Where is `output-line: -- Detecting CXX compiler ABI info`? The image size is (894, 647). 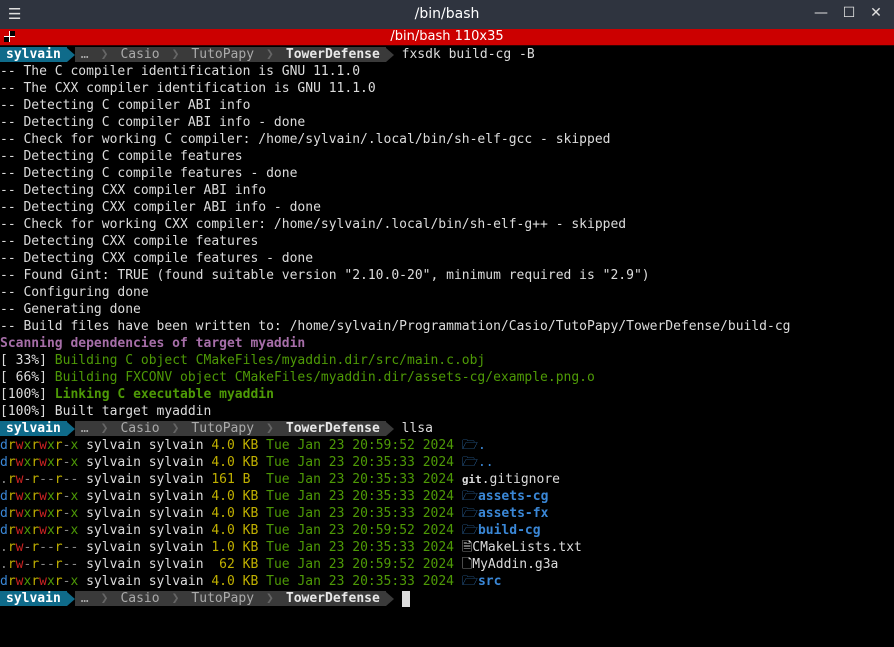 output-line: -- Detecting CXX compiler ABI info is located at coordinates (133, 190).